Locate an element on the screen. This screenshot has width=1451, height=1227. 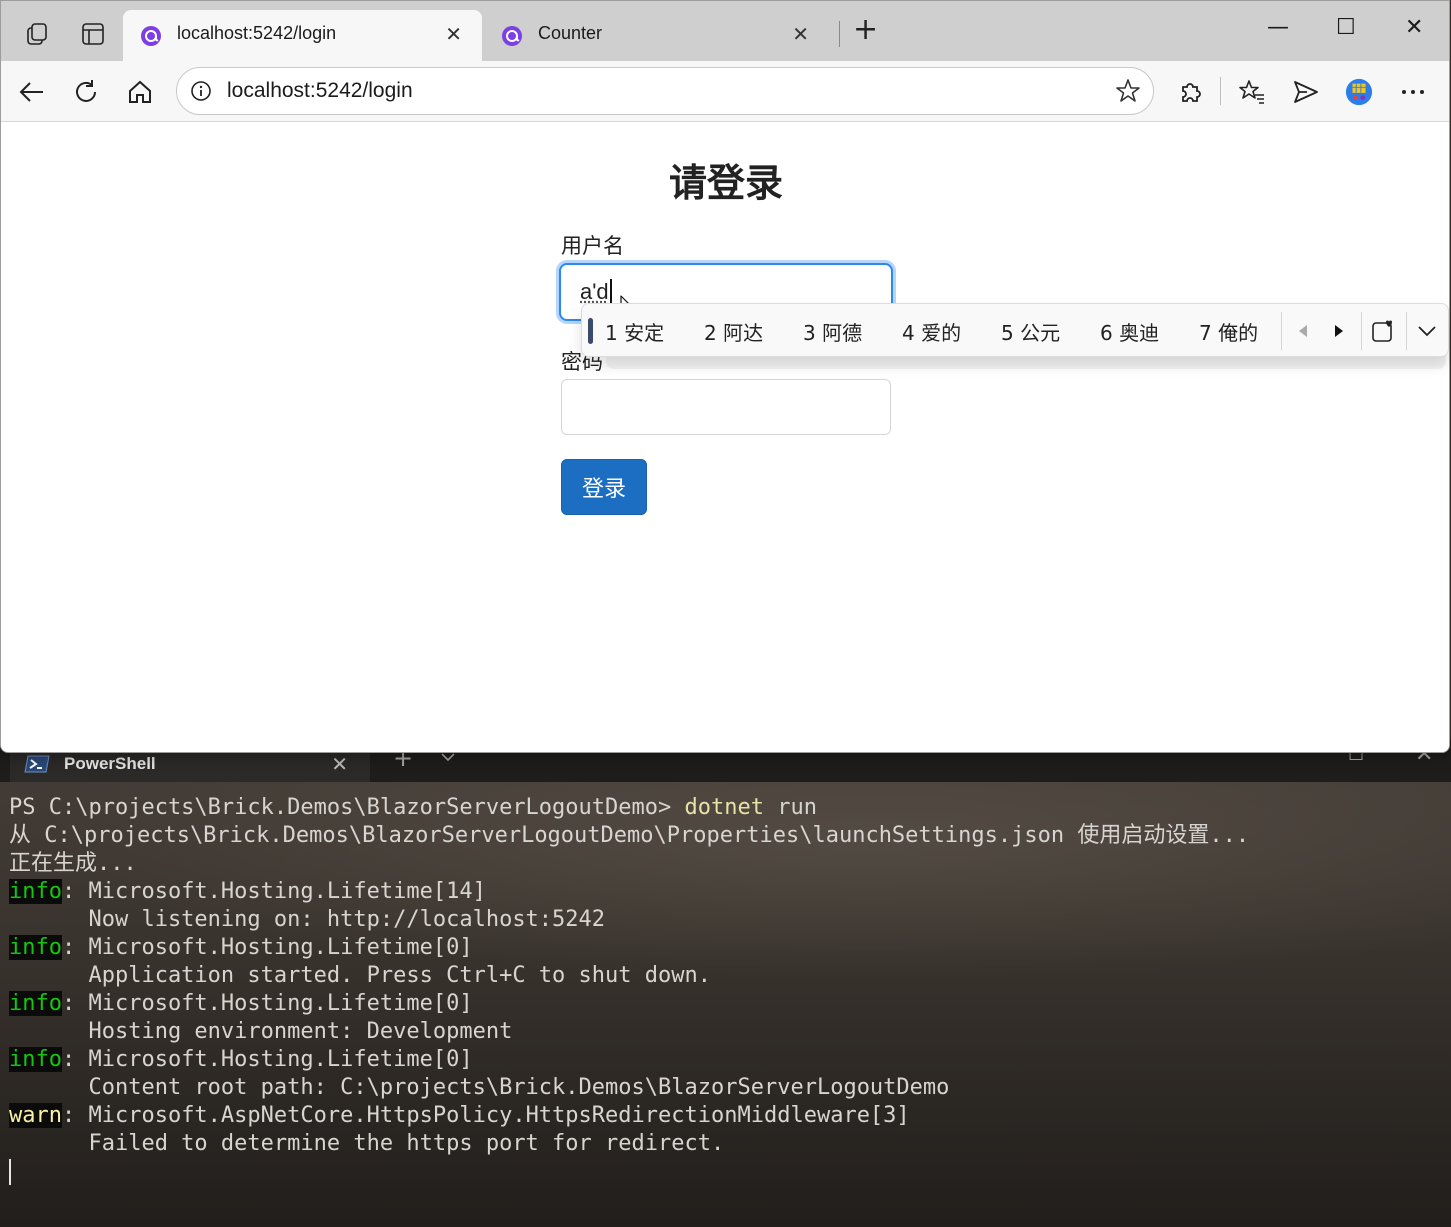
ime-candidate: 7 俺的 is located at coordinates (1228, 331).